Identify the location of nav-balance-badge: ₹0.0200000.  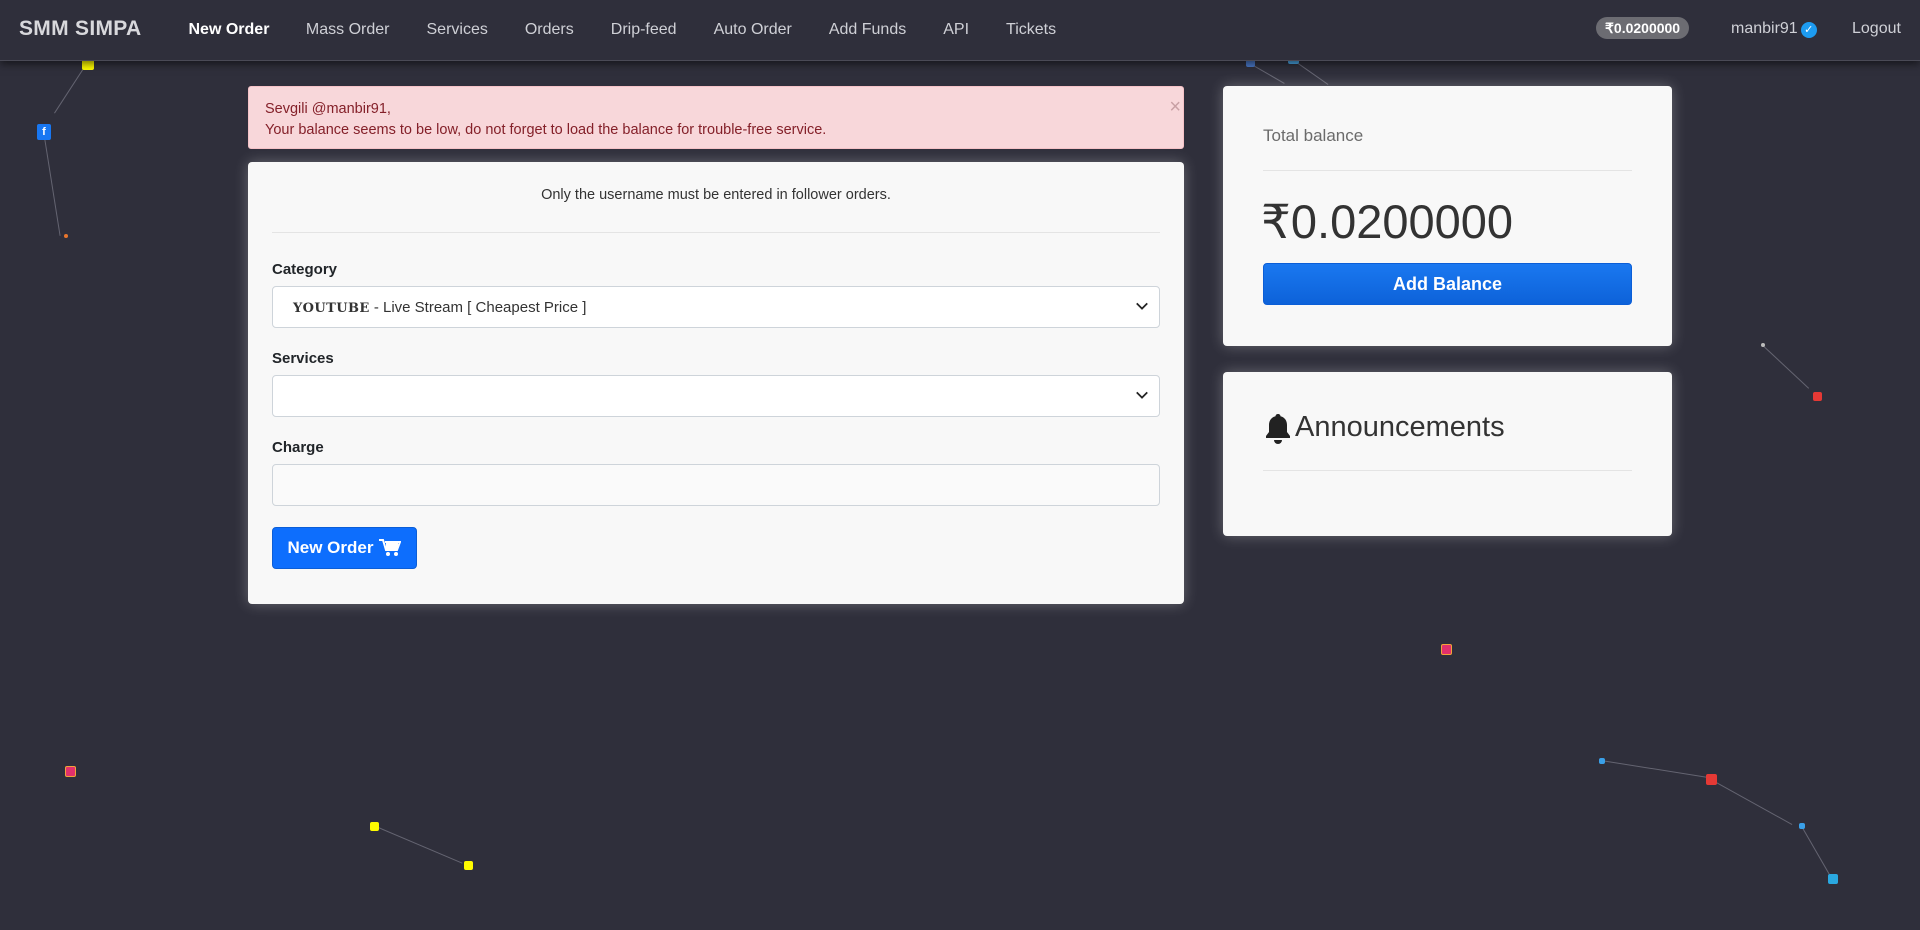
(1643, 28).